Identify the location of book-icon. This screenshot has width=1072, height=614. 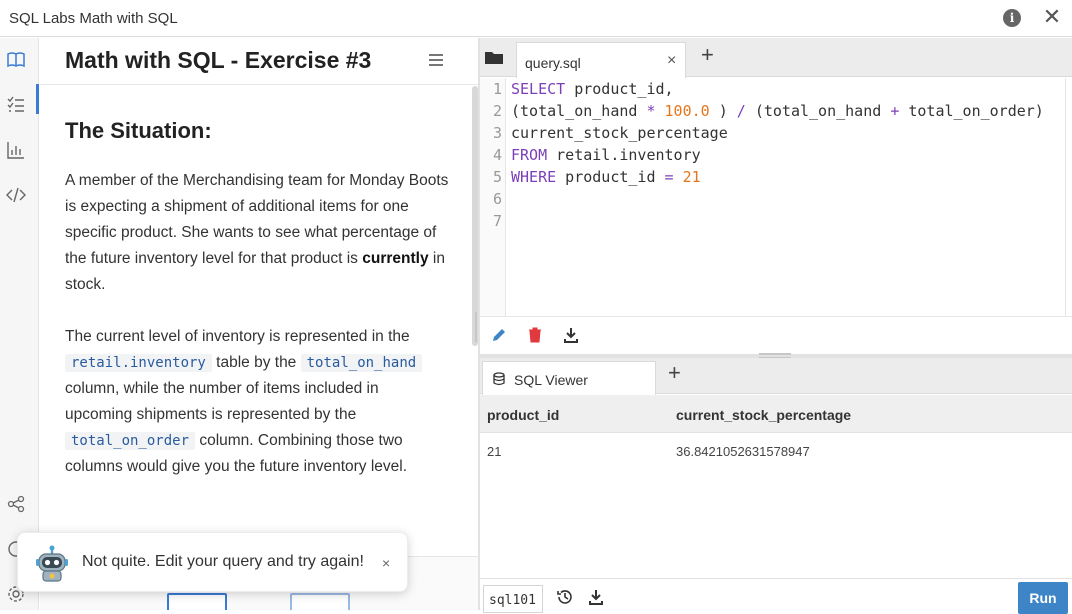
(16, 60).